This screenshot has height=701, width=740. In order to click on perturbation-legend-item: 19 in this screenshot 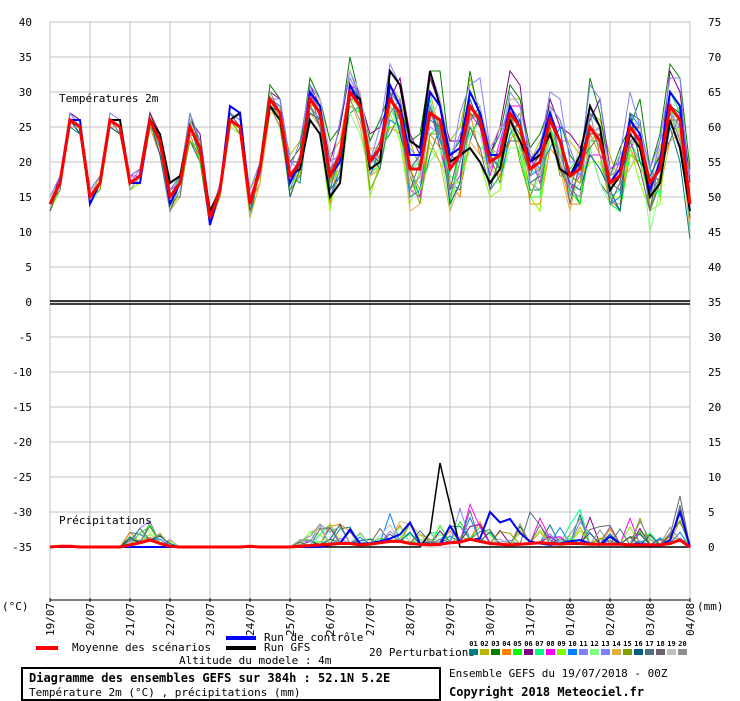, I will do `click(671, 647)`.